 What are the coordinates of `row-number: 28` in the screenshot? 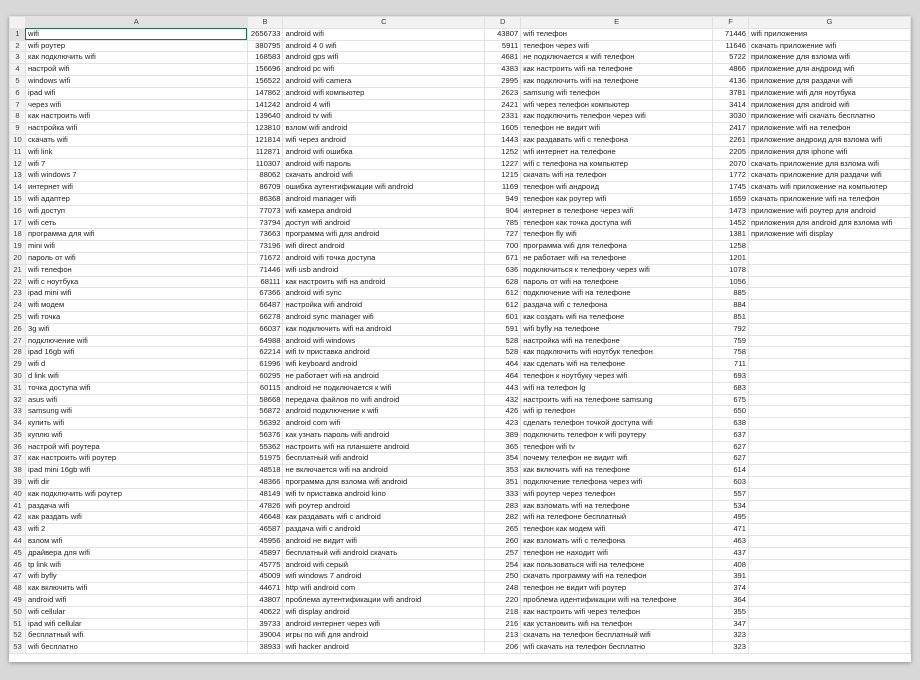 It's located at (17, 353).